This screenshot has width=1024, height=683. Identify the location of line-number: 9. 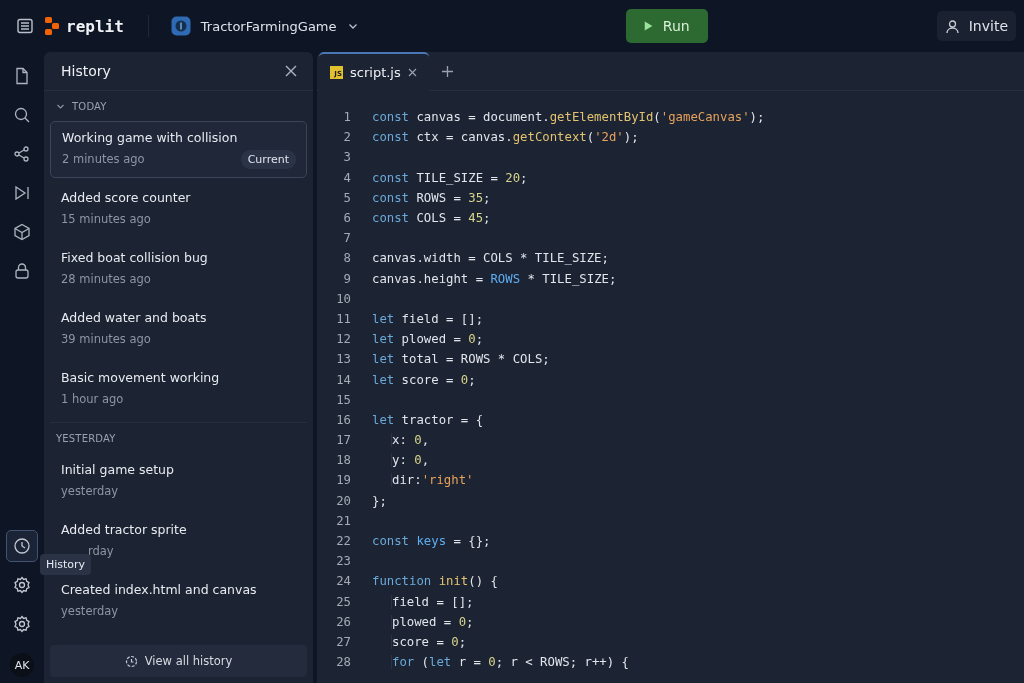
(346, 278).